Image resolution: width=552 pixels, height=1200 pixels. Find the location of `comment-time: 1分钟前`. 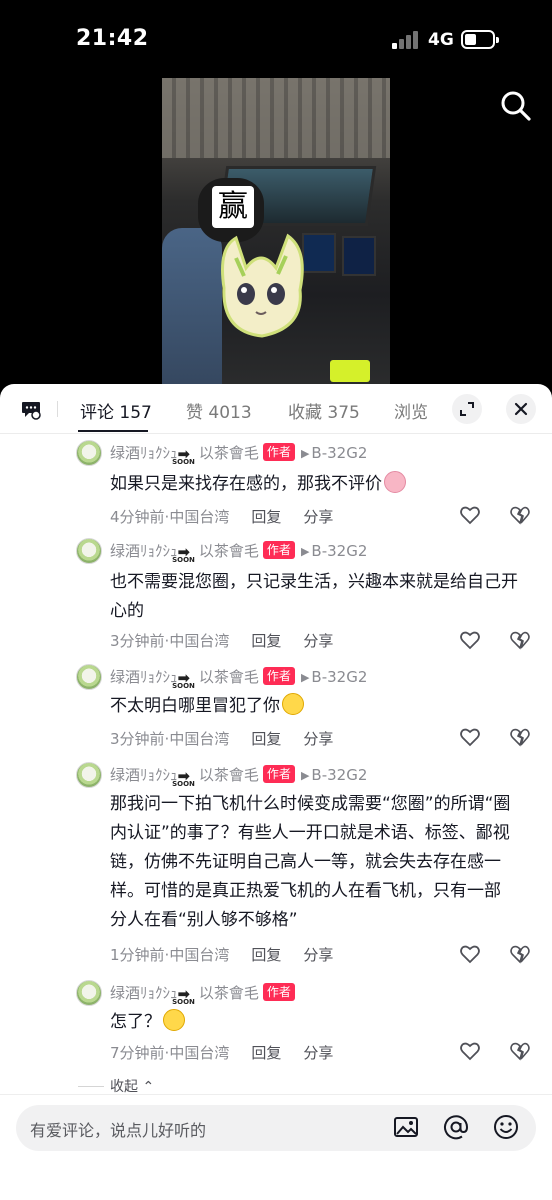

comment-time: 1分钟前 is located at coordinates (137, 955).